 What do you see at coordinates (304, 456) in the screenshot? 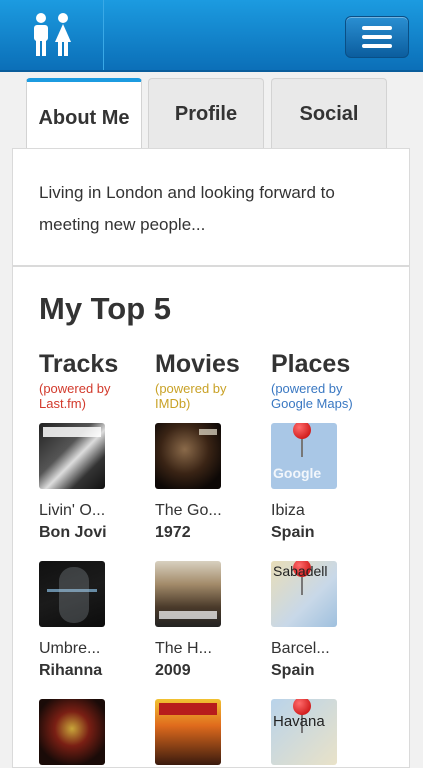
I see `map-thumbnail: Google` at bounding box center [304, 456].